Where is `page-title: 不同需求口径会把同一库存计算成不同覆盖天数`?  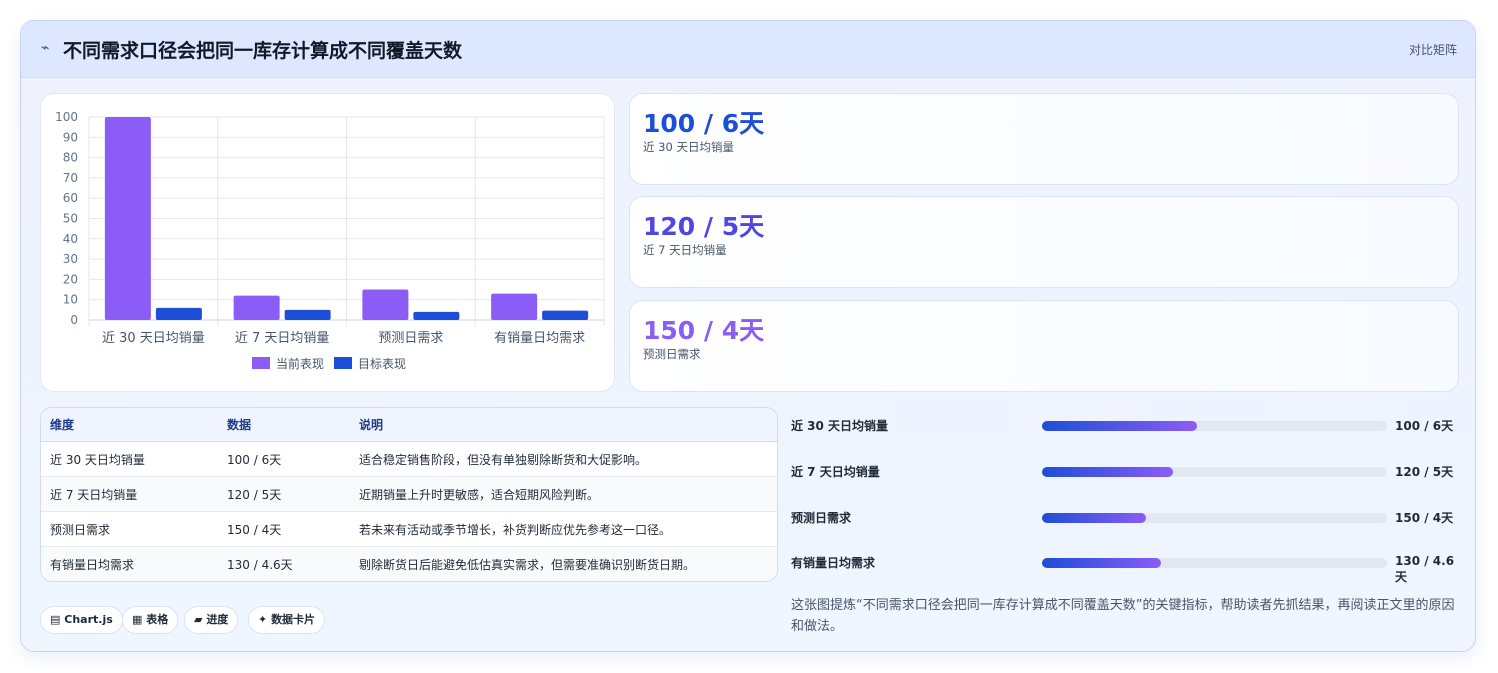 page-title: 不同需求口径会把同一库存计算成不同覆盖天数 is located at coordinates (263, 51).